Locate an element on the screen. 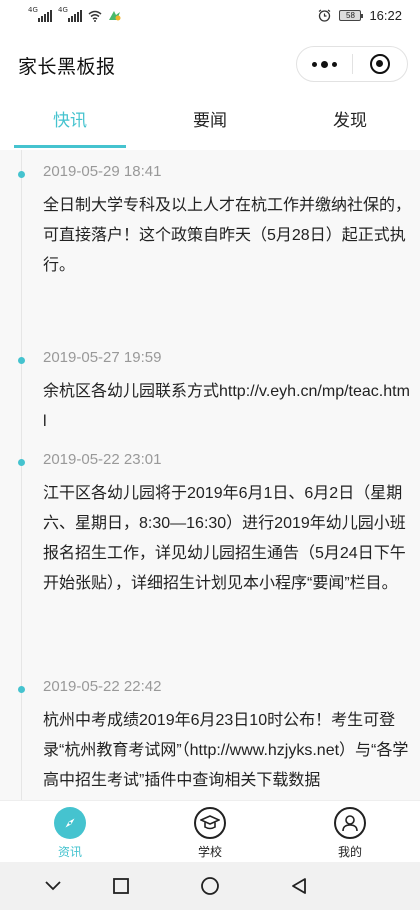  tabbar-label: 资讯 is located at coordinates (69, 852).